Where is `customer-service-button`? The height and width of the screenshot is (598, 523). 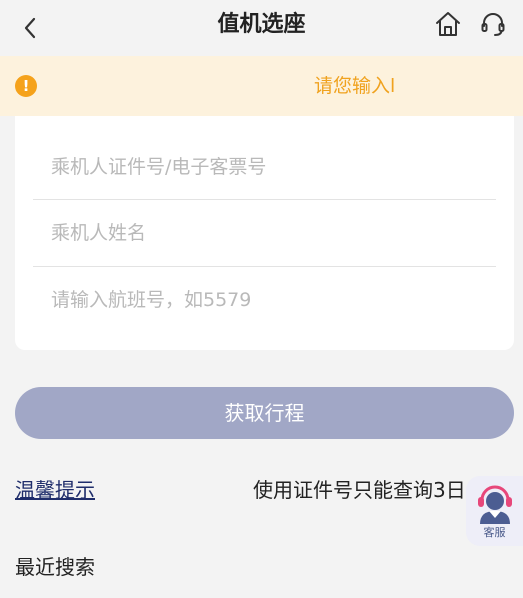 customer-service-button is located at coordinates (493, 24).